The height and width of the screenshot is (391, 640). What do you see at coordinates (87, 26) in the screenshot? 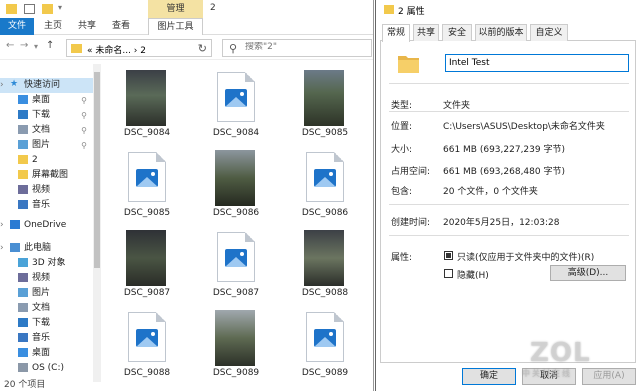
I see `tab-share: 共享` at bounding box center [87, 26].